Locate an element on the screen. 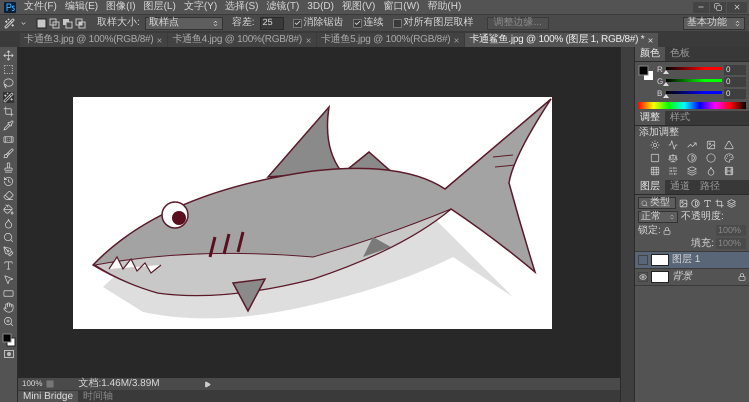  circle-icon is located at coordinates (711, 158).